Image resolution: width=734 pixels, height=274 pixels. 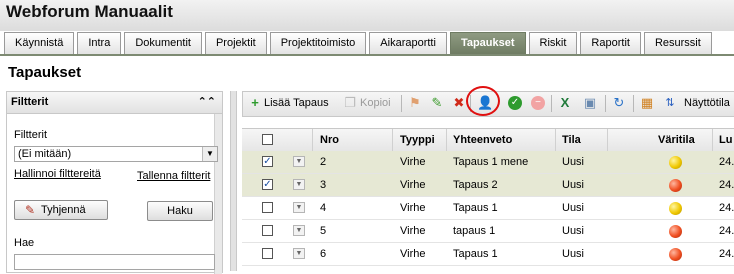 What do you see at coordinates (502, 185) in the screenshot?
I see `cell-yhteenveto: Tapaus 2` at bounding box center [502, 185].